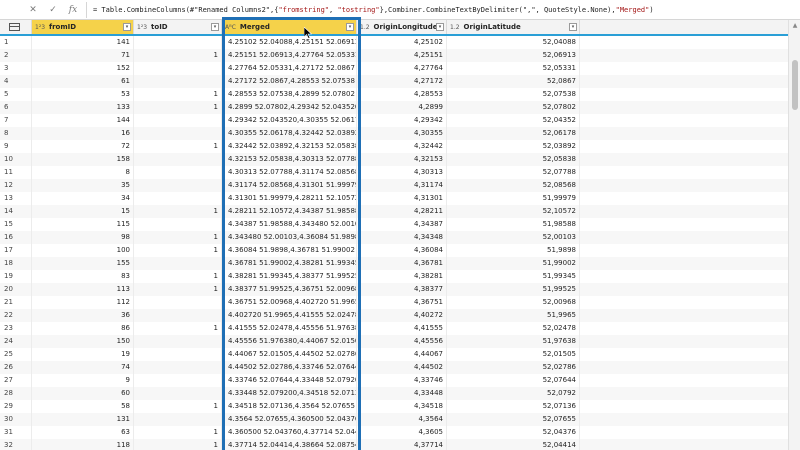 Image resolution: width=800 pixels, height=450 pixels. I want to click on cell-originlongitude: 4,36751, so click(402, 302).